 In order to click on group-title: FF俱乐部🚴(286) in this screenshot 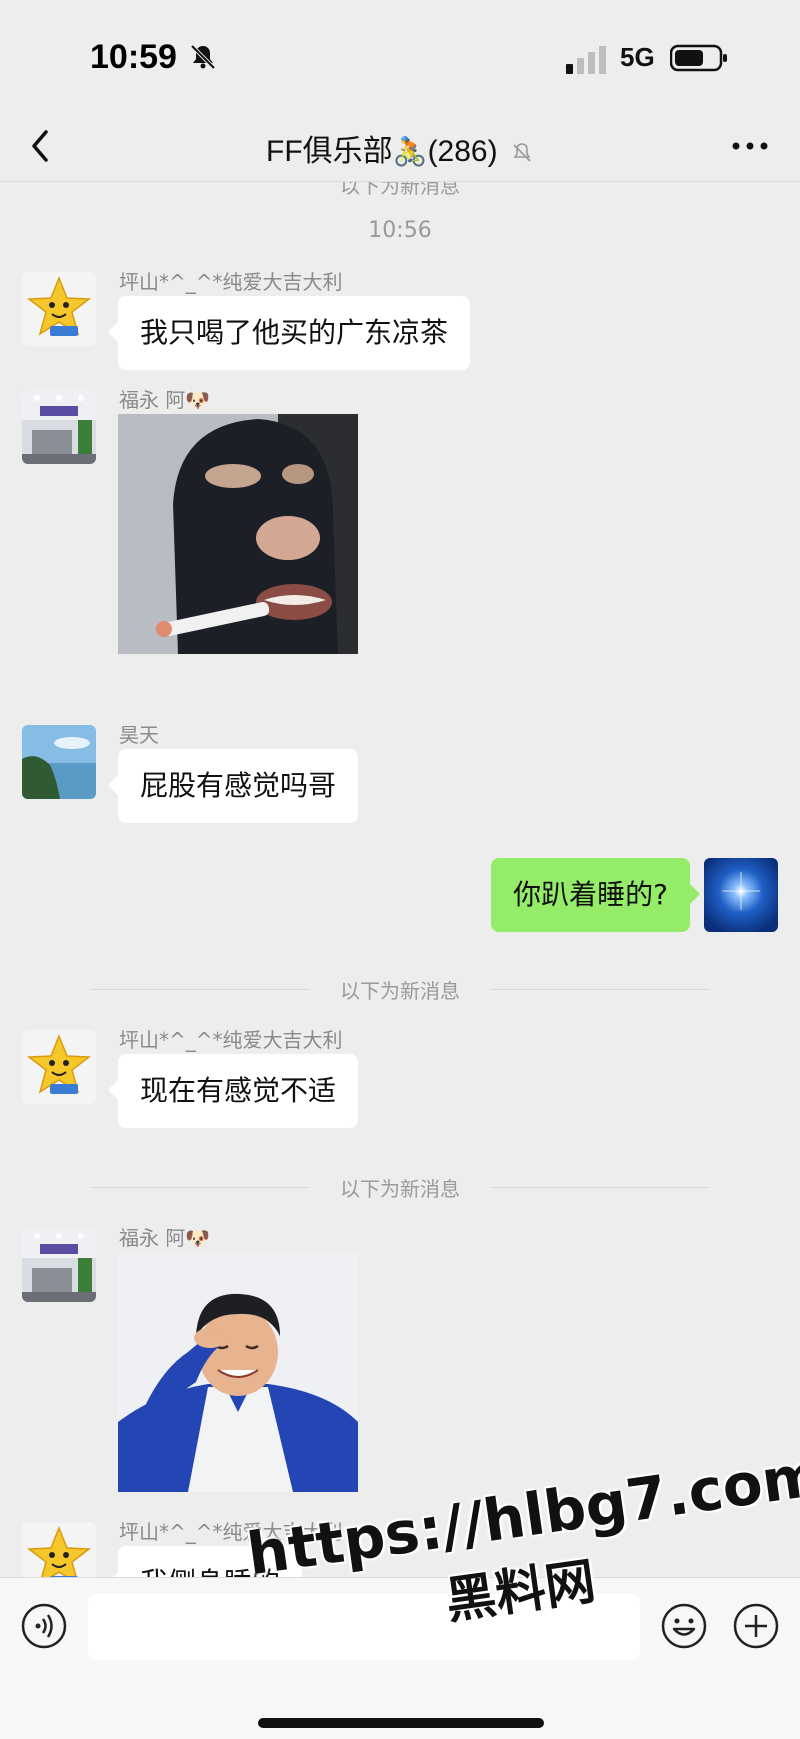, I will do `click(400, 148)`.